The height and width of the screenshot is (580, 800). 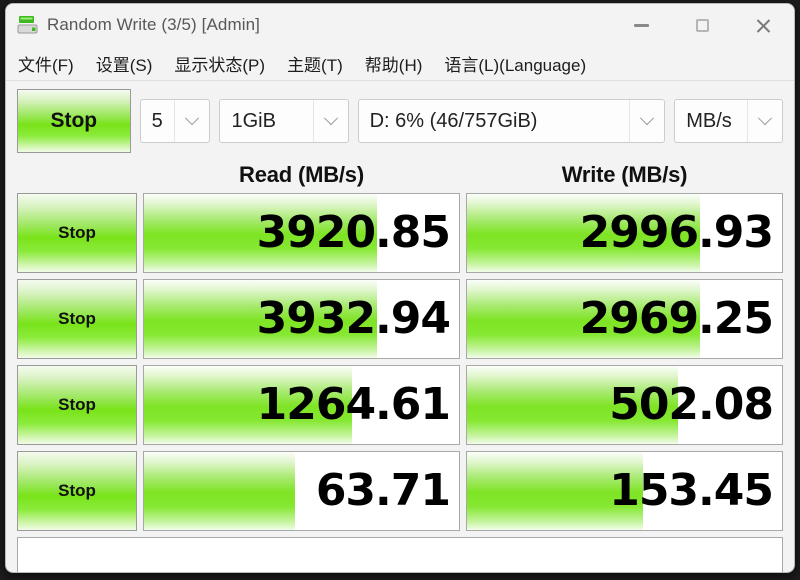 I want to click on table-row: Stop 1264.61 502.08, so click(x=400, y=405).